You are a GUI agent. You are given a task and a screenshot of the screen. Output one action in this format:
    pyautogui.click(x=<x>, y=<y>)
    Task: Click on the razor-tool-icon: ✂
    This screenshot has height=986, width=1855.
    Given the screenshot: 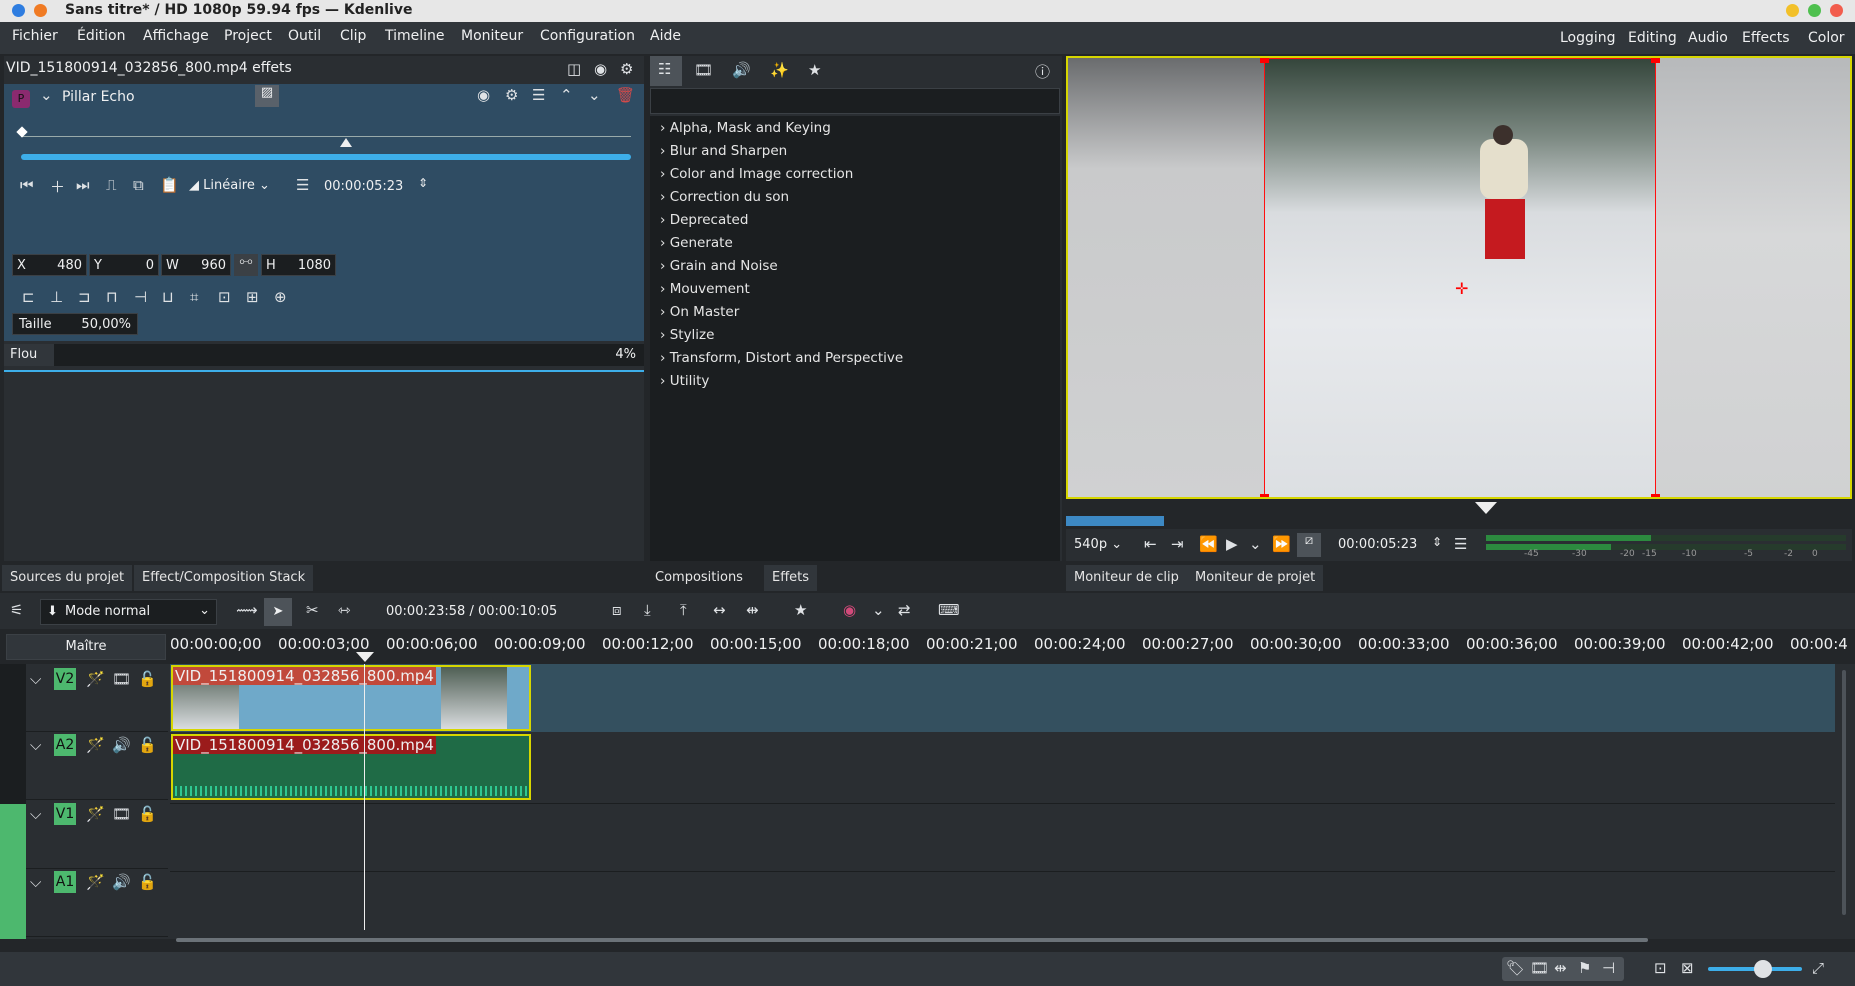 What is the action you would take?
    pyautogui.click(x=312, y=610)
    